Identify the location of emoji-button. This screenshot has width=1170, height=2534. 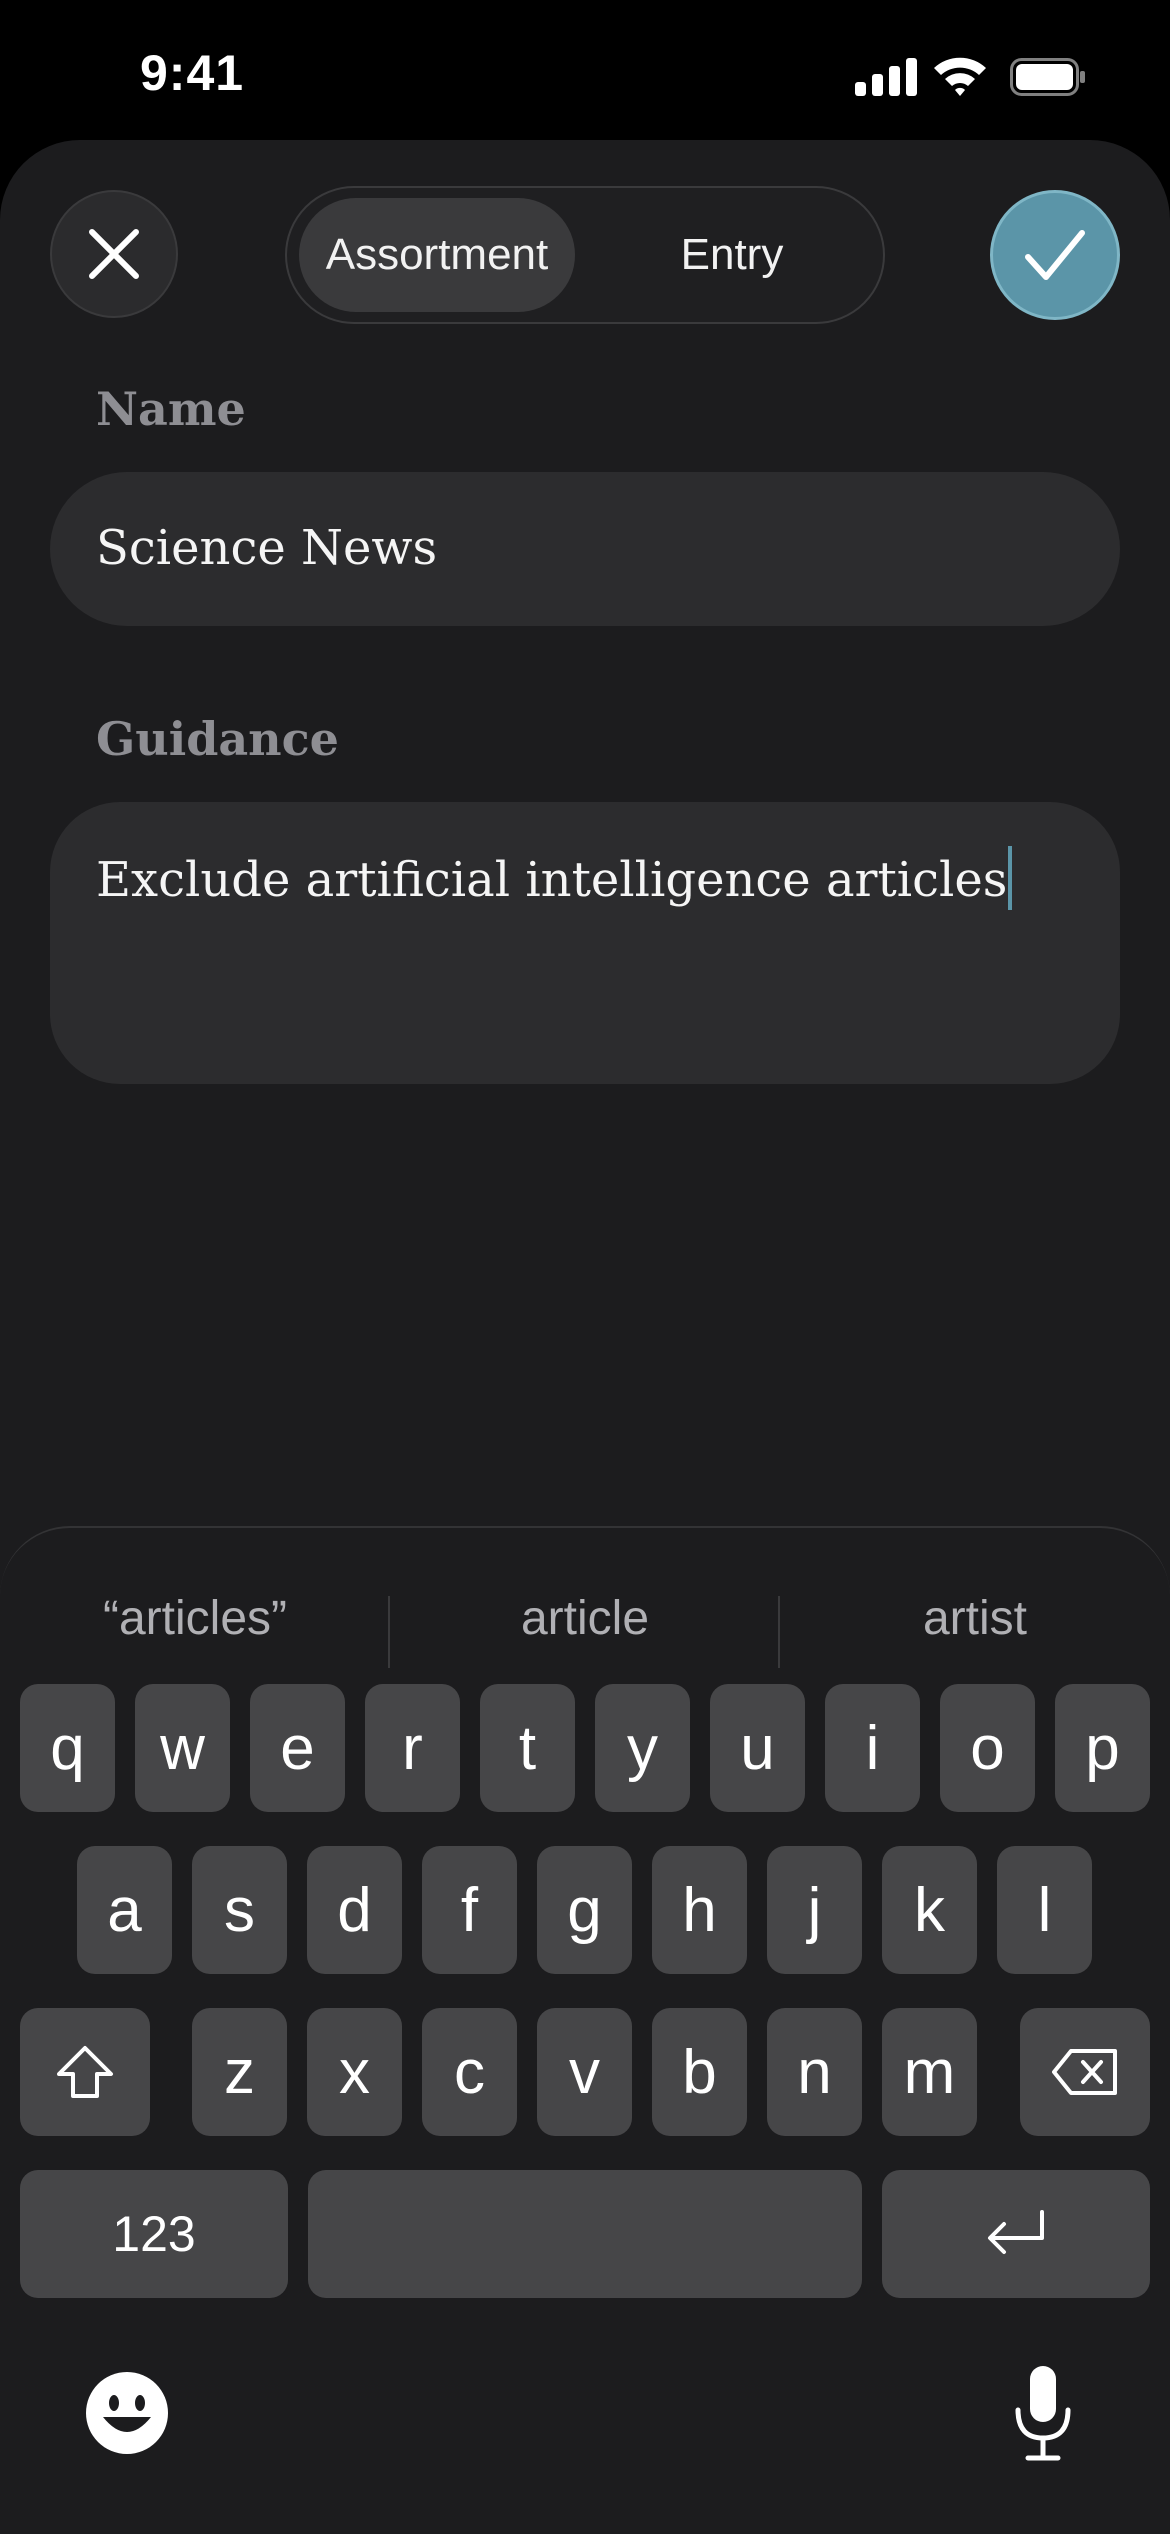
(127, 2413).